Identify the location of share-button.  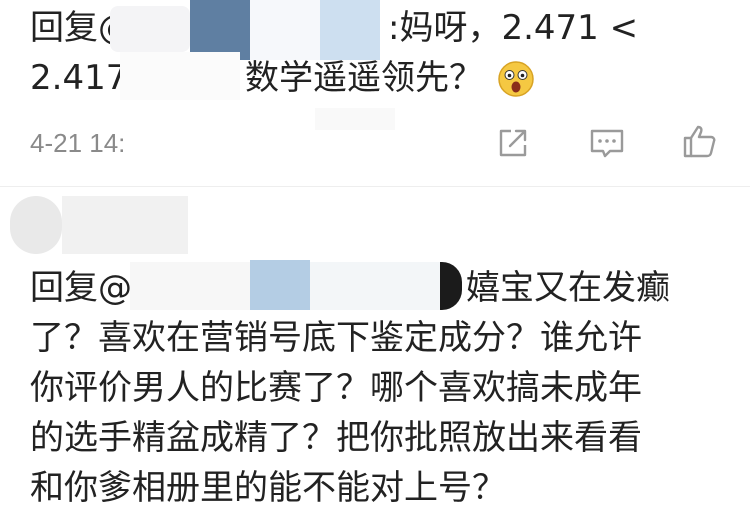
(513, 143).